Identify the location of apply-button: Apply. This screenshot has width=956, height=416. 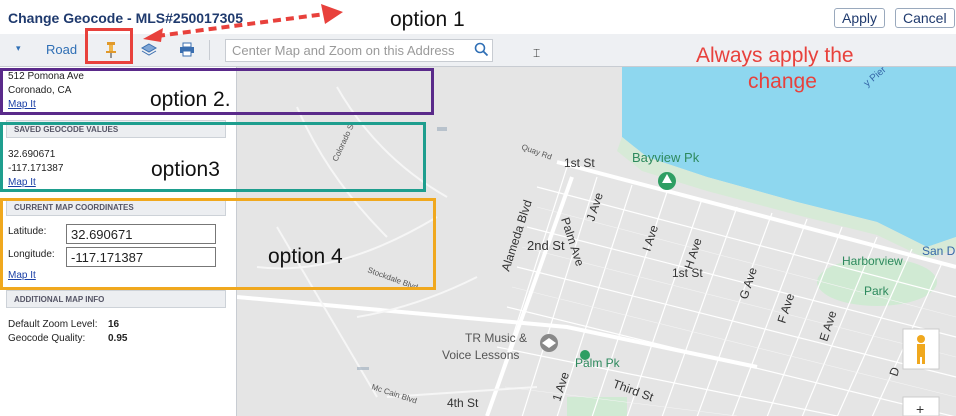
(860, 18).